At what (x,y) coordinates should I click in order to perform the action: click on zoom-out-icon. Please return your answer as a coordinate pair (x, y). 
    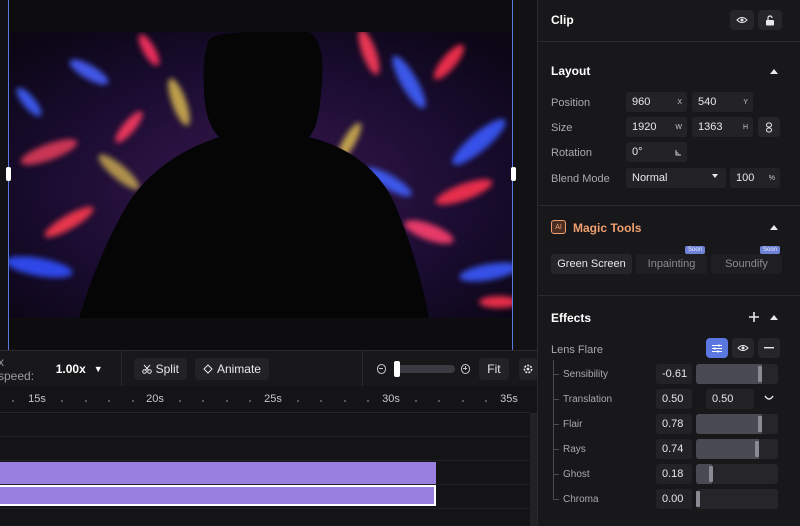
    Looking at the image, I should click on (381, 368).